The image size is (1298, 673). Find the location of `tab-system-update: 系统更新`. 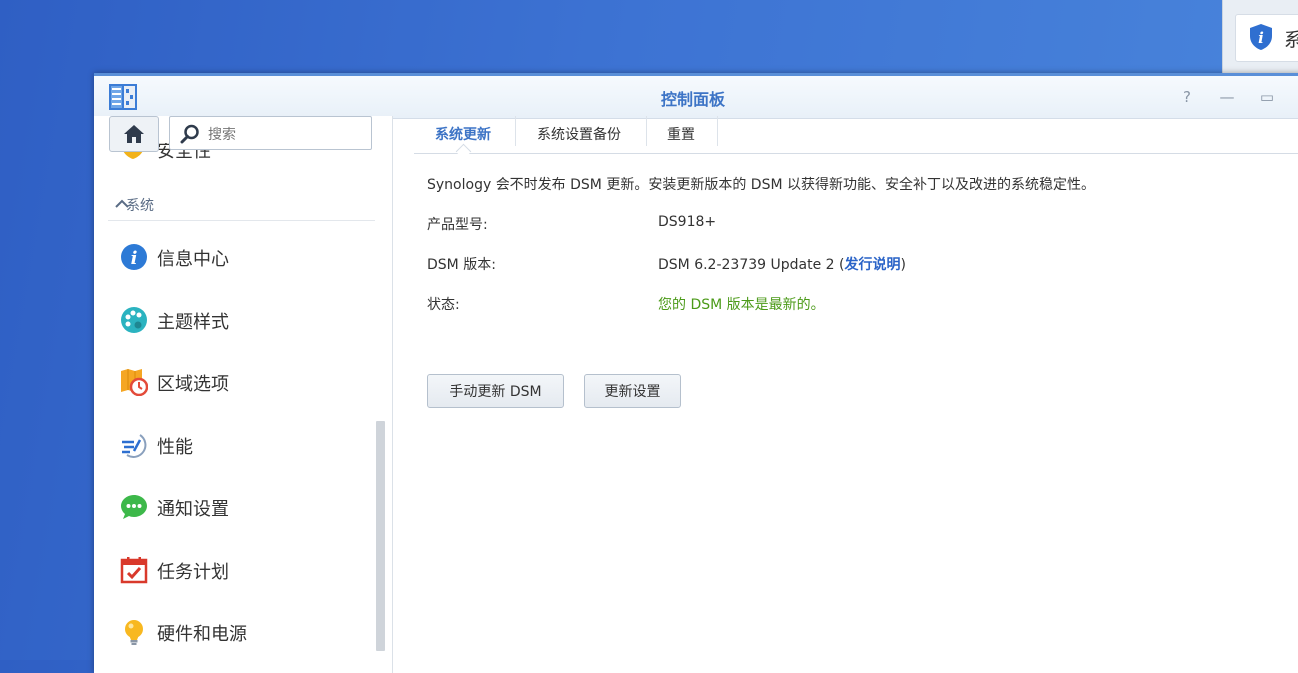

tab-system-update: 系统更新 is located at coordinates (463, 134).